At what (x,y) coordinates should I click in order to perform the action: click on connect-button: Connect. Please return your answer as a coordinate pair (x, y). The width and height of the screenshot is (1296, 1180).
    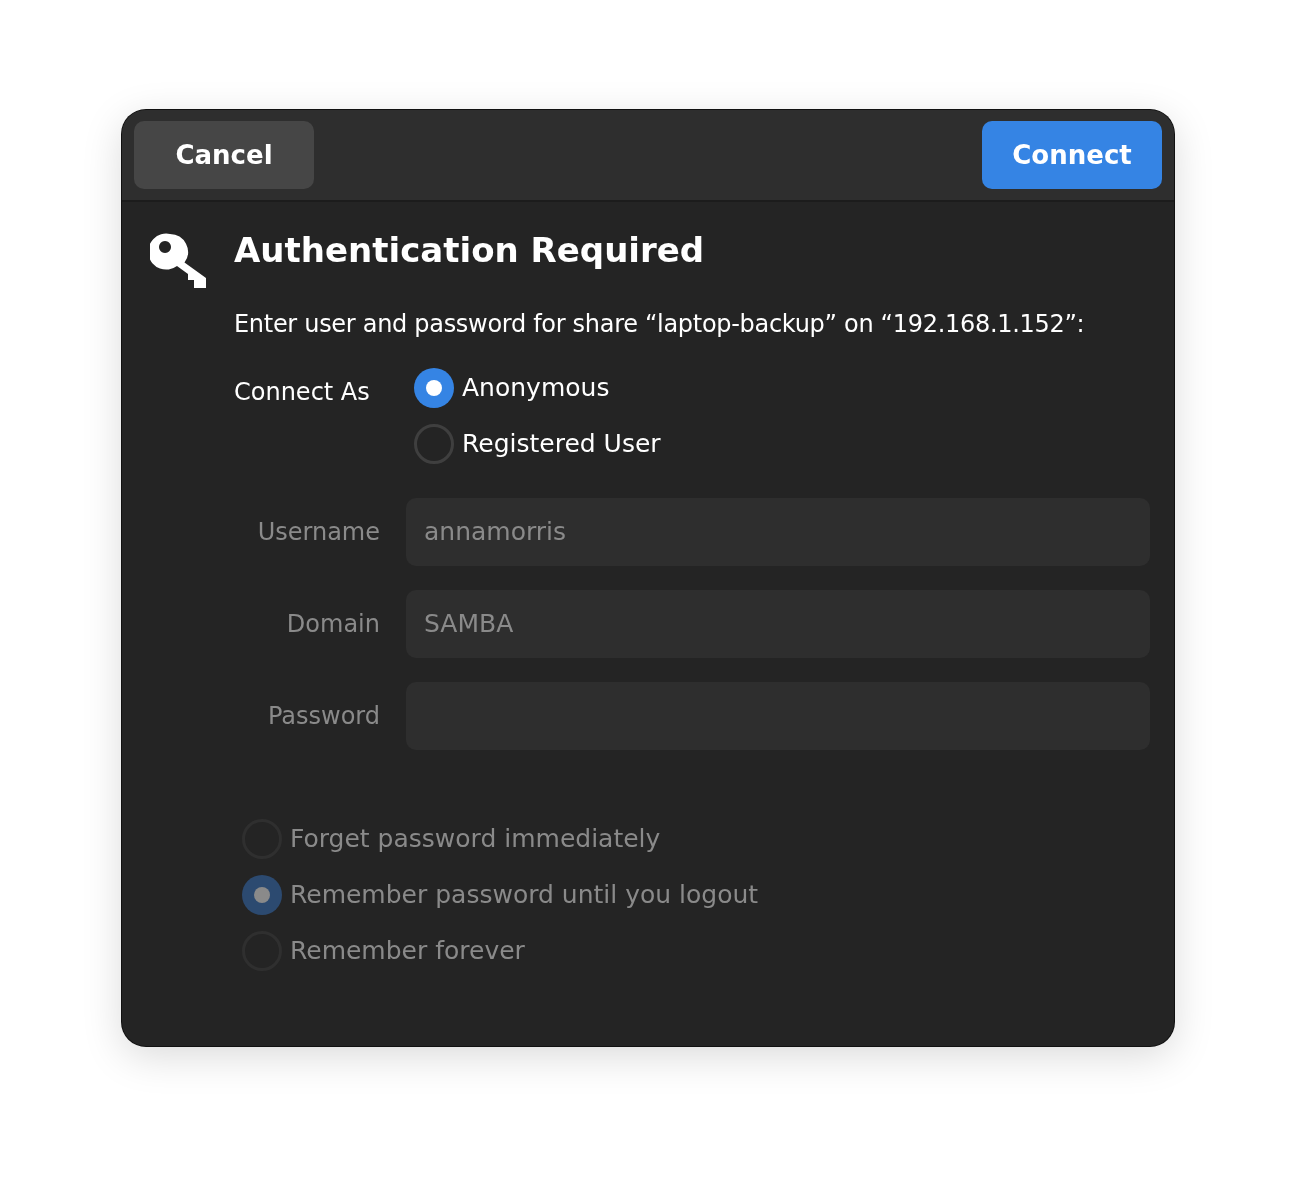
    Looking at the image, I should click on (1072, 155).